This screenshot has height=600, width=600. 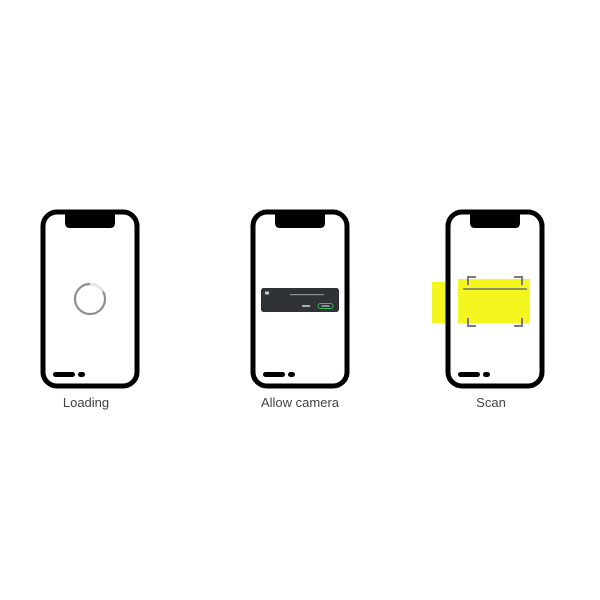 I want to click on camera-permission-dialog, so click(x=300, y=300).